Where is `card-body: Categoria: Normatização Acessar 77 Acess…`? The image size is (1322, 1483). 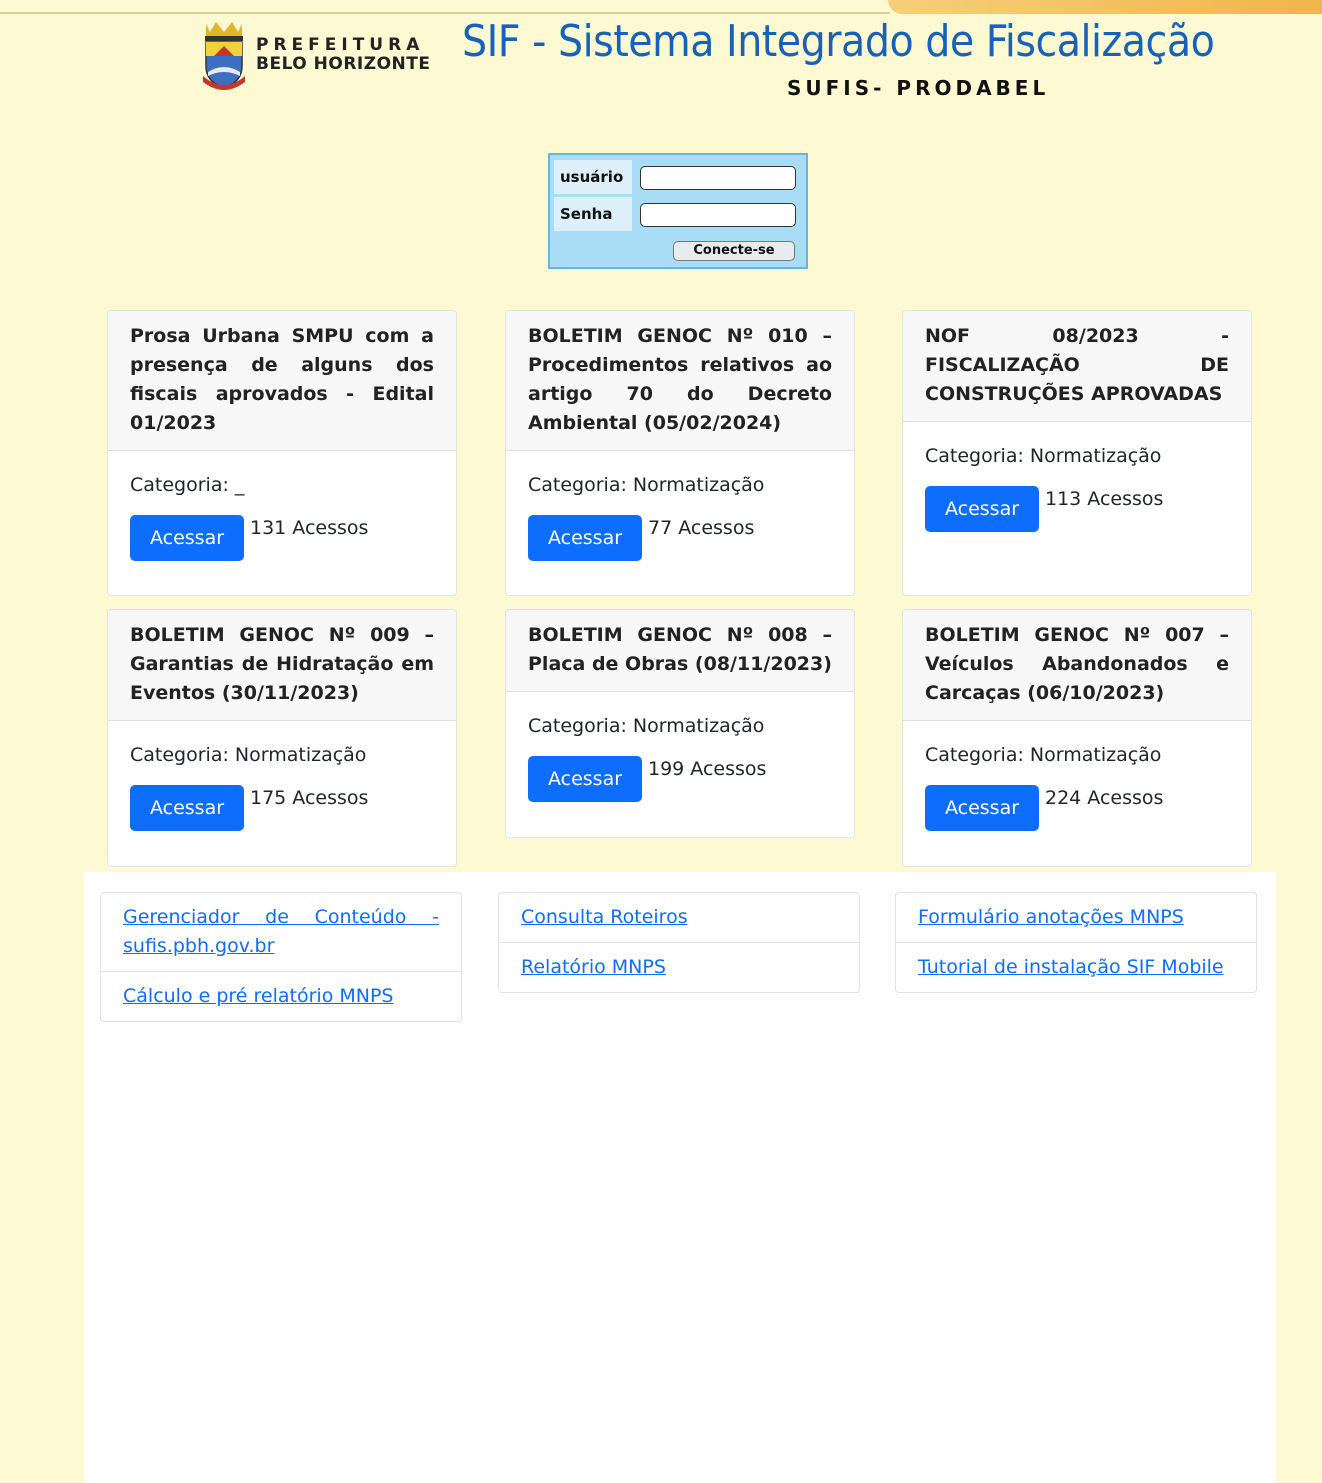 card-body: Categoria: Normatização Acessar 77 Acess… is located at coordinates (680, 506).